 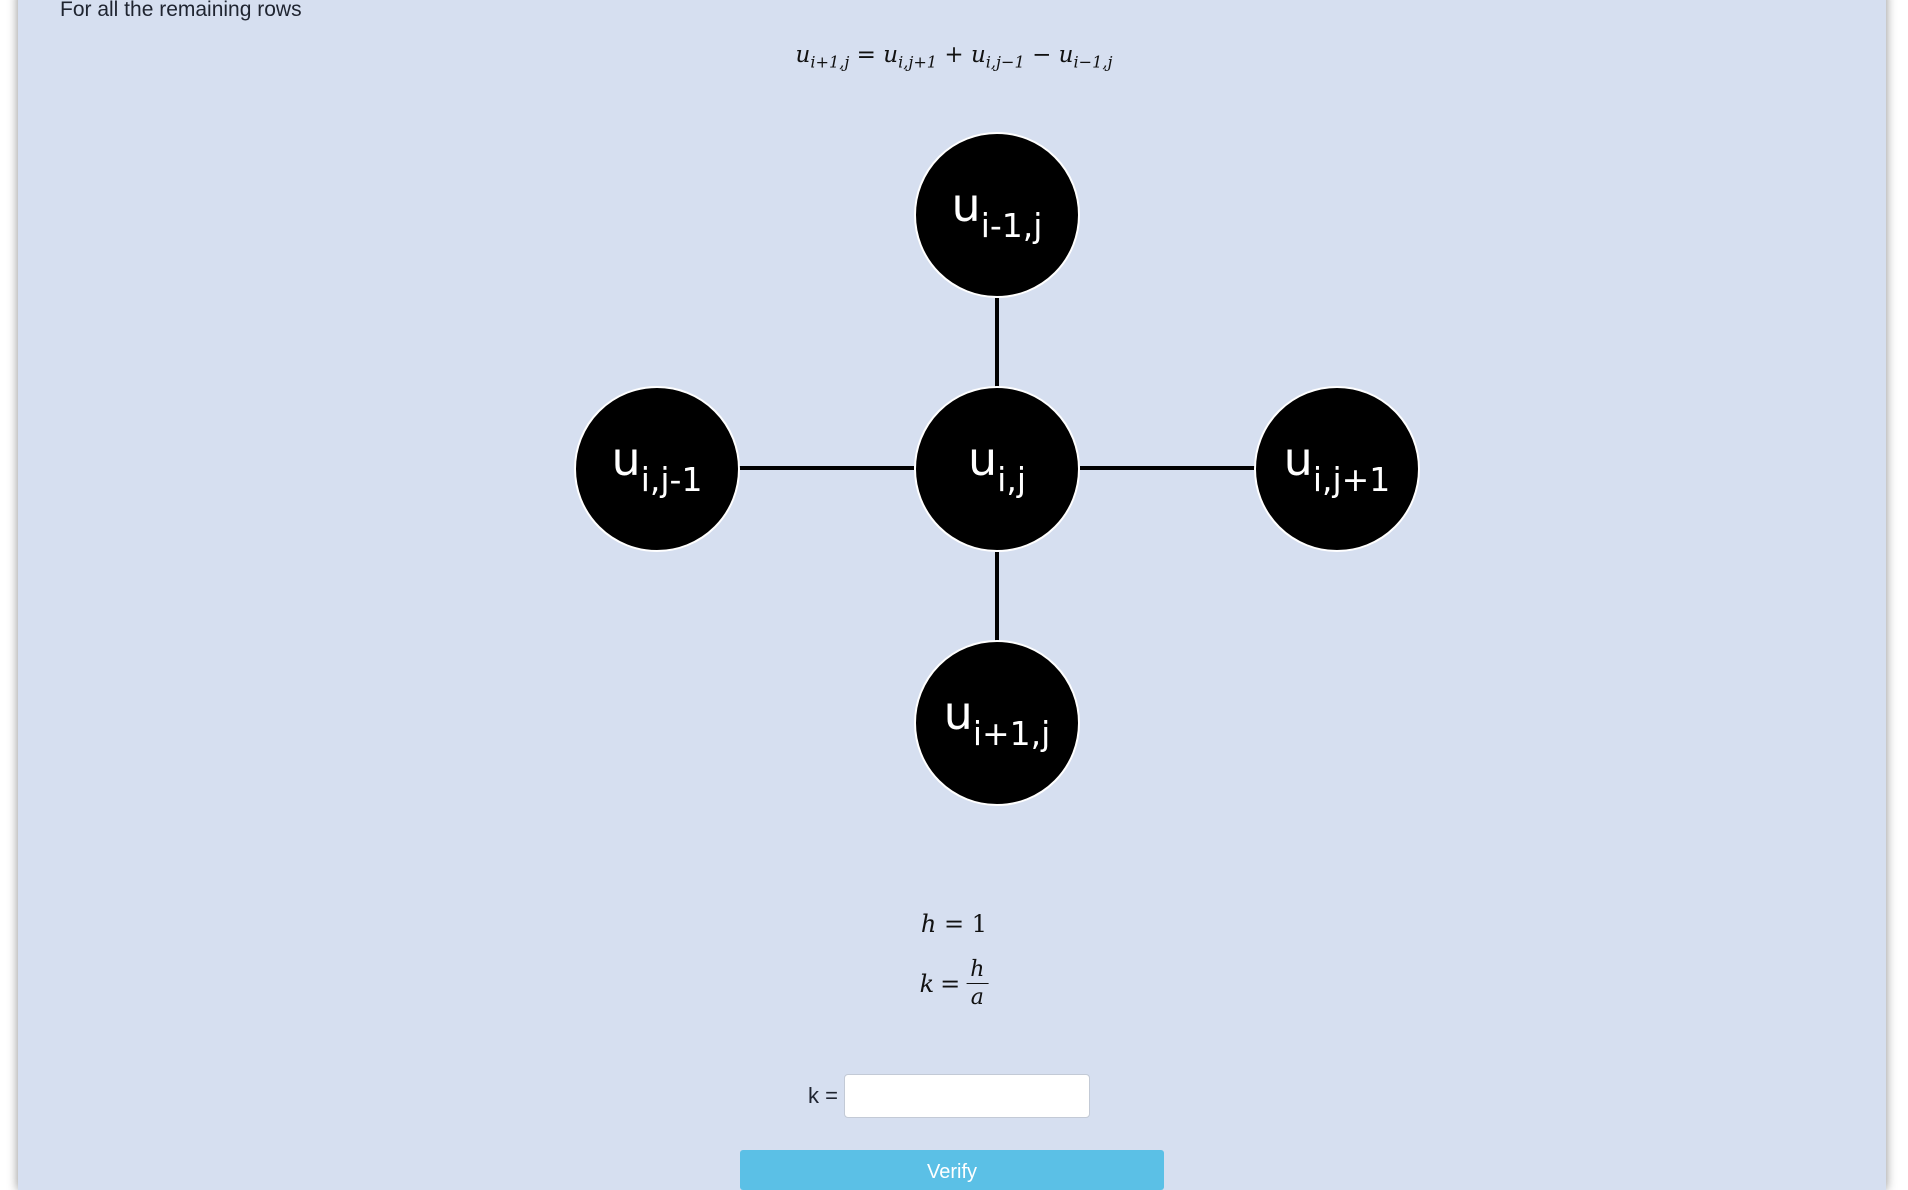 I want to click on node-left: u i,j-1, so click(x=657, y=469).